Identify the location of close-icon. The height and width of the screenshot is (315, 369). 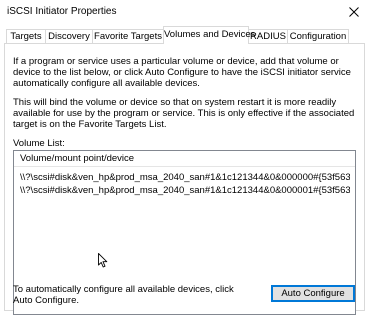
(354, 12).